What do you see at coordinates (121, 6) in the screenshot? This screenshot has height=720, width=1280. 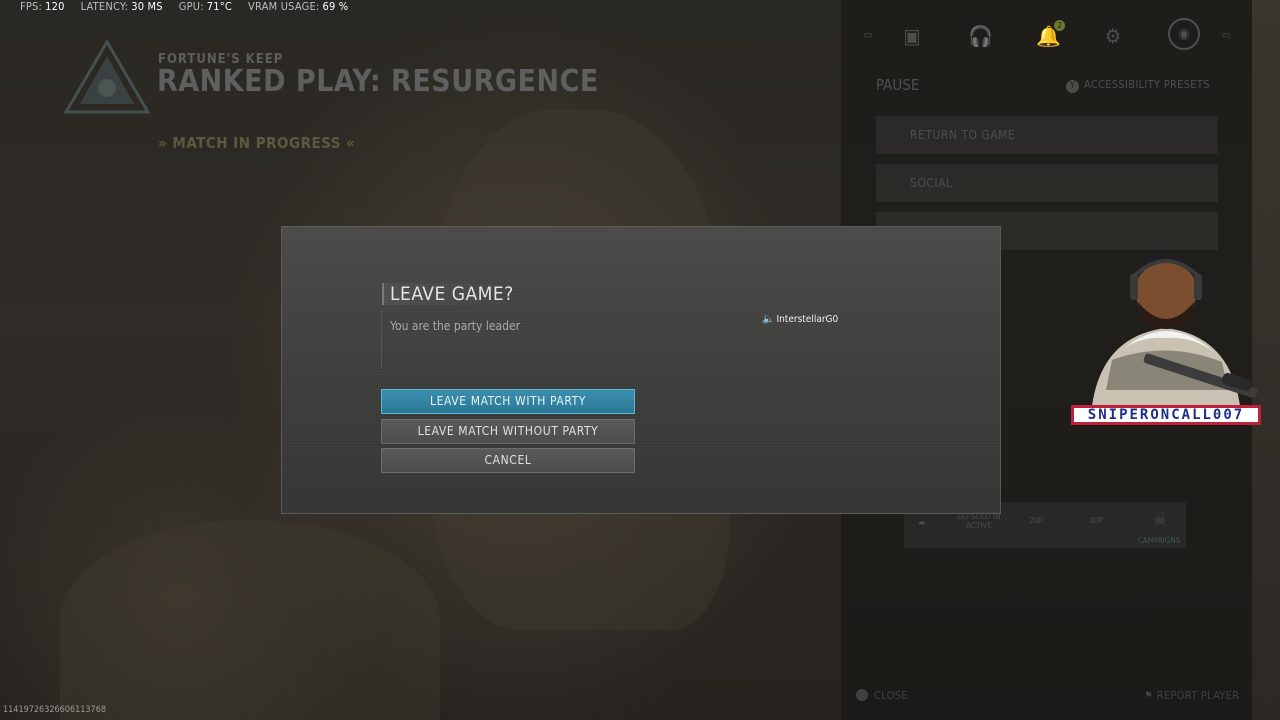 I see `latency-stat: LATENCY: 30 MS` at bounding box center [121, 6].